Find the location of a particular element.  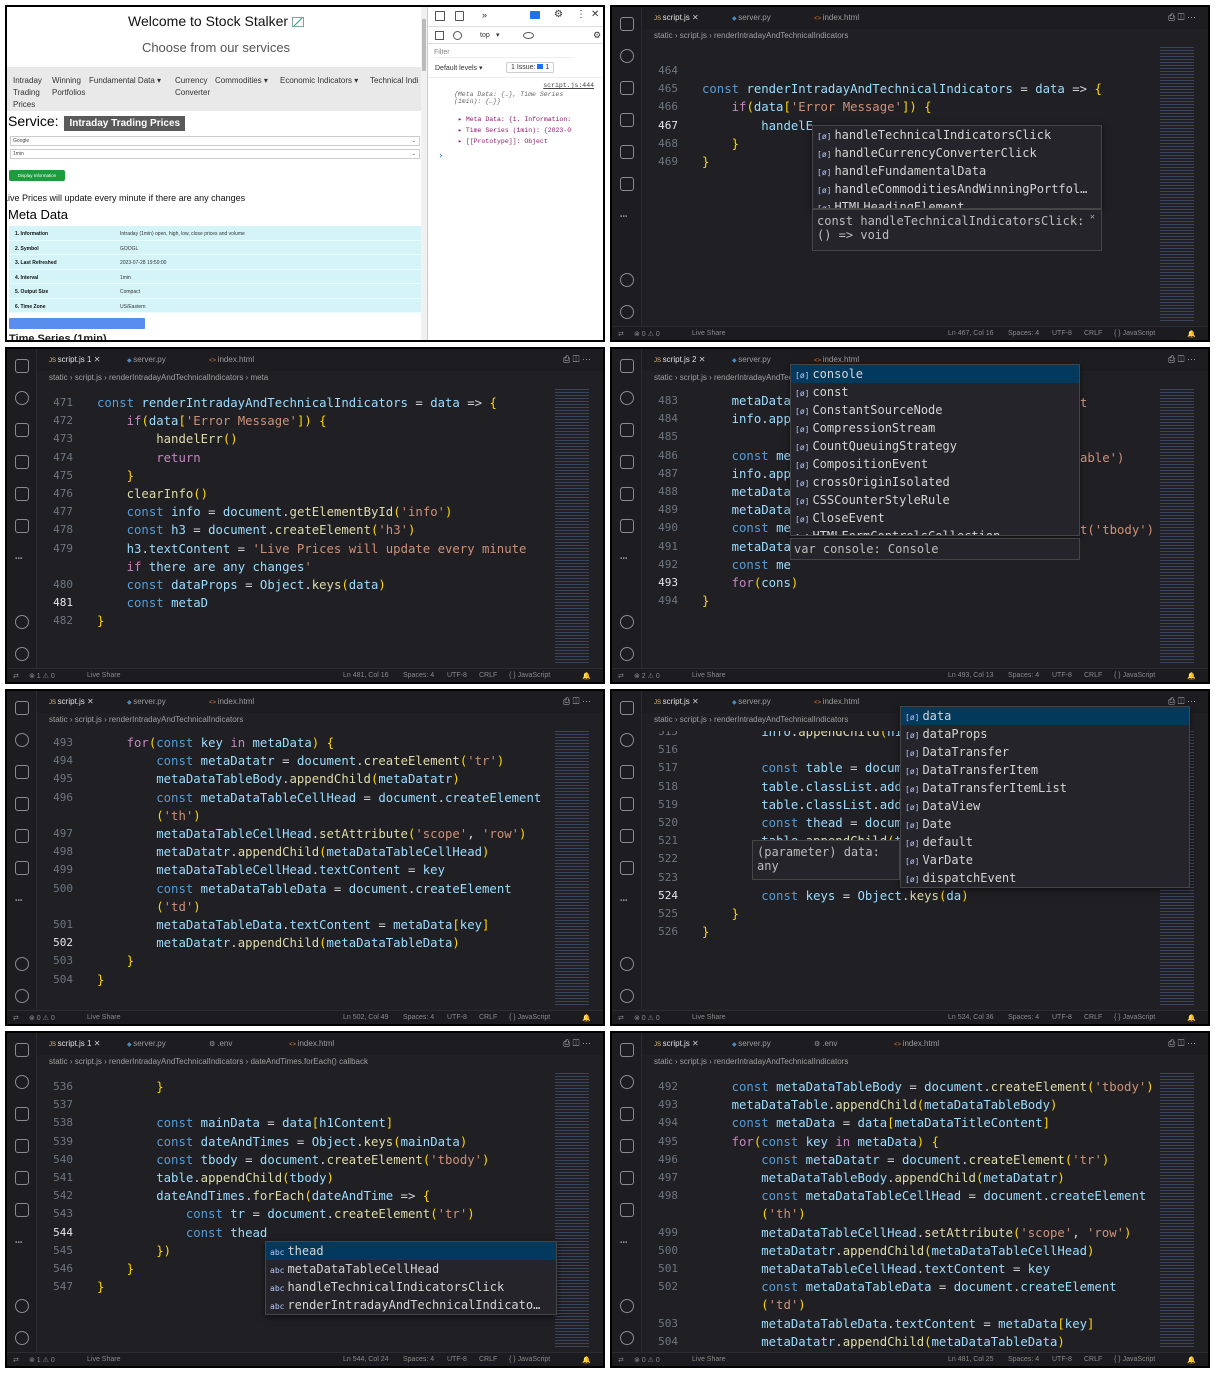

suggestion-item: [ø] CSSCounterStyleRule is located at coordinates (935, 500).